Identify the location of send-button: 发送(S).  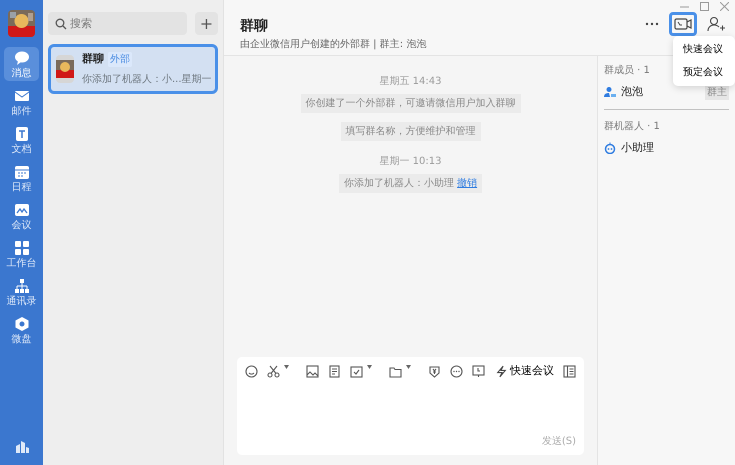
(559, 441).